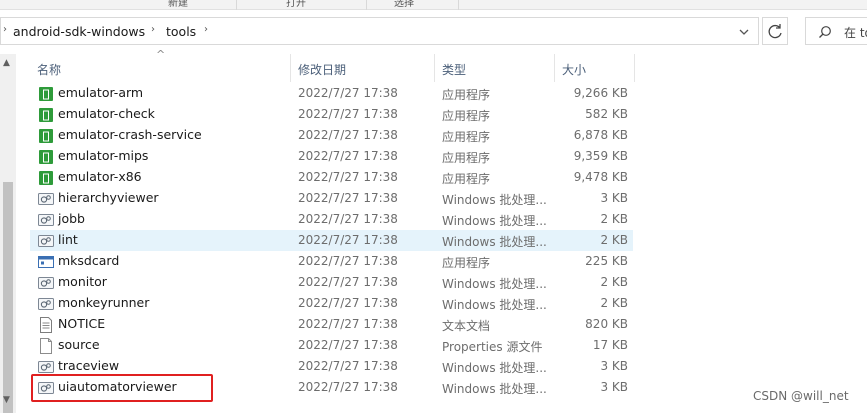 This screenshot has width=867, height=413. Describe the element at coordinates (331, 93) in the screenshot. I see `file-row-emulator-arm: emulator-arm 2022/7/27 17:38 应用程序 9,266 KB` at that location.